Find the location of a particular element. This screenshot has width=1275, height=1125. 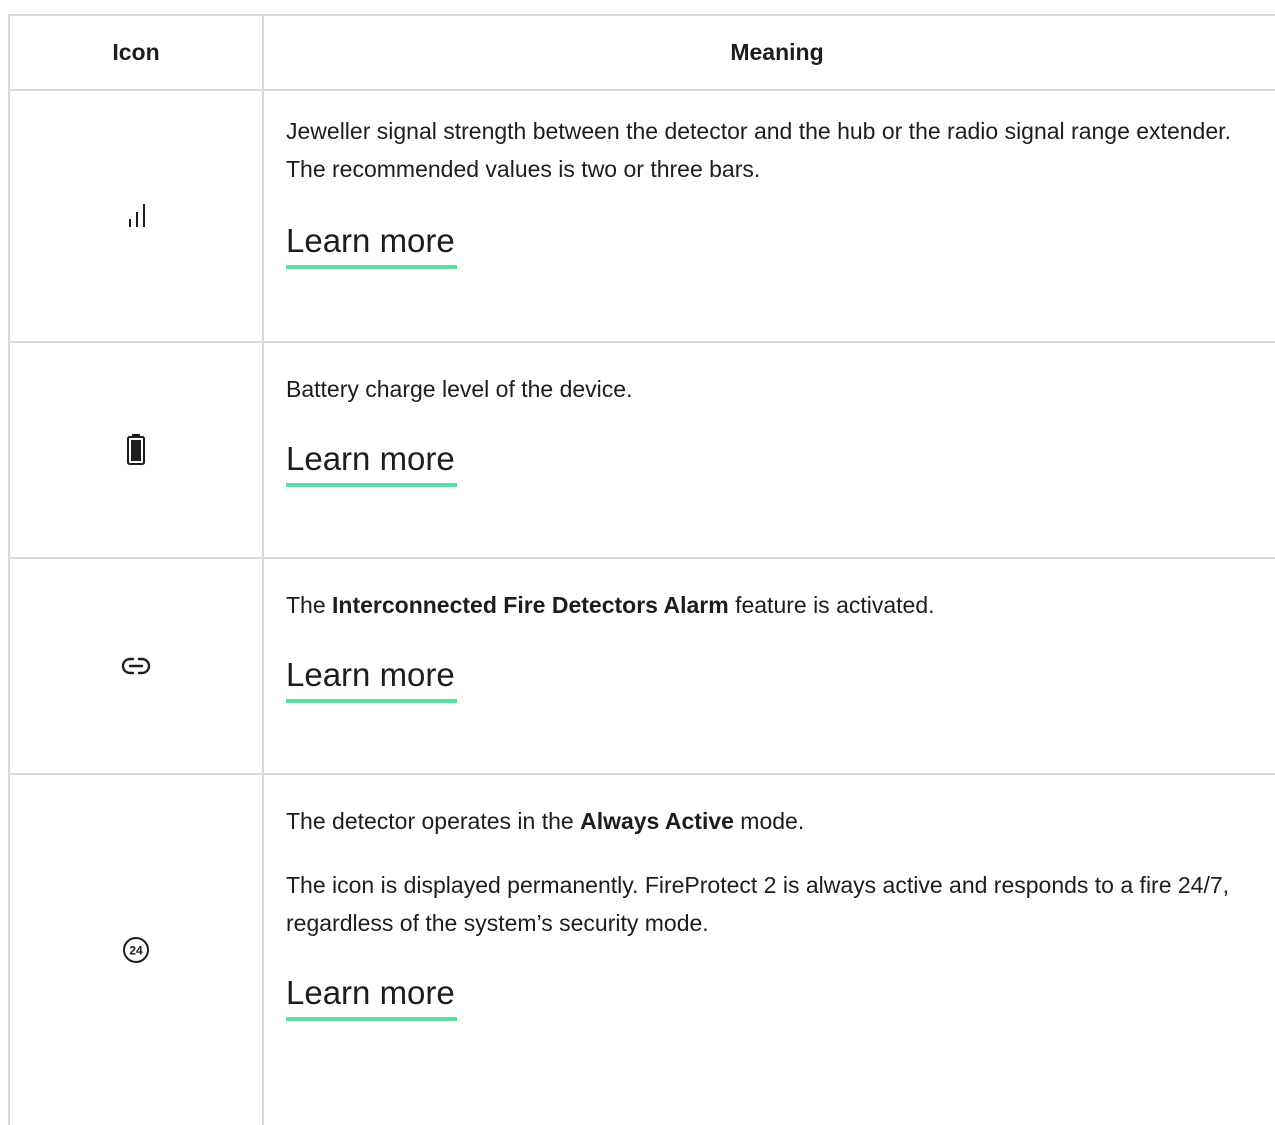

mode-name: Always Active is located at coordinates (657, 821).